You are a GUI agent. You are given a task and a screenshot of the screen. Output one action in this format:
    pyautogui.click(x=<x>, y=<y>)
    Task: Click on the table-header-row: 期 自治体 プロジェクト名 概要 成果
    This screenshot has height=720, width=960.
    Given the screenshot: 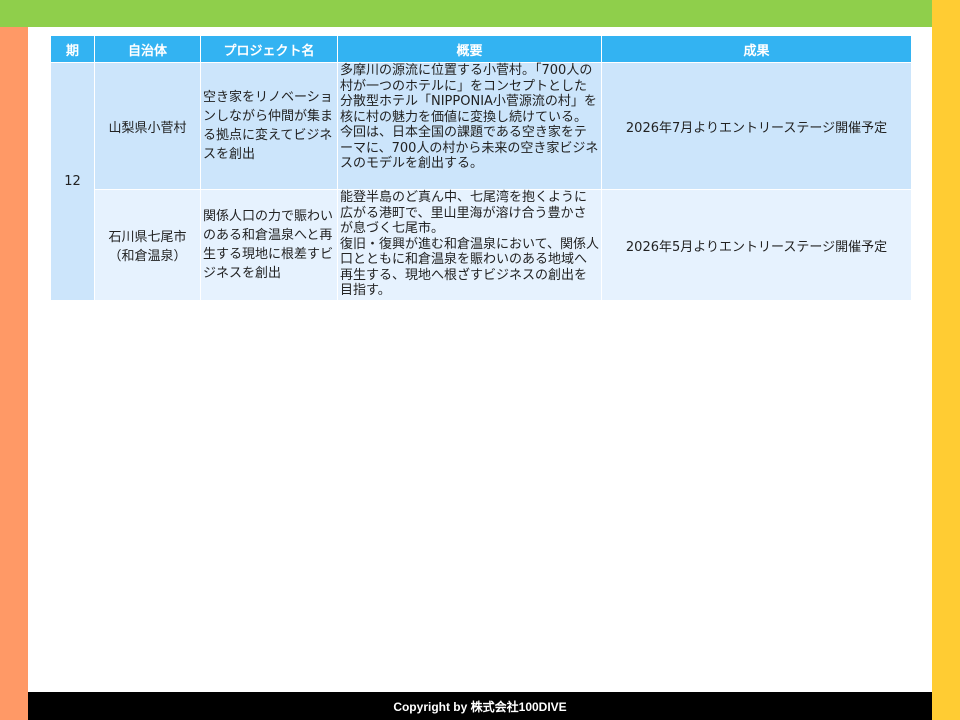 What is the action you would take?
    pyautogui.click(x=481, y=49)
    